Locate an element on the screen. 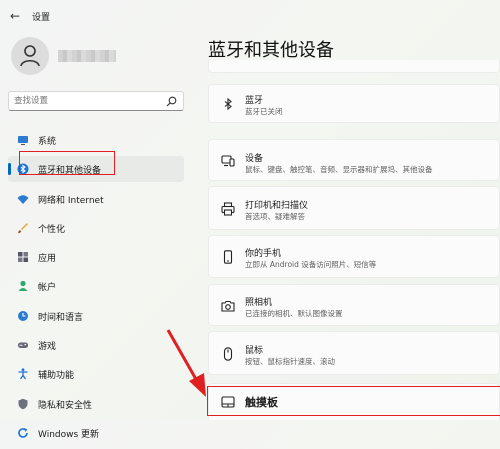 The width and height of the screenshot is (500, 449). sidebar-item-windows-update: Windows 更新 is located at coordinates (96, 433).